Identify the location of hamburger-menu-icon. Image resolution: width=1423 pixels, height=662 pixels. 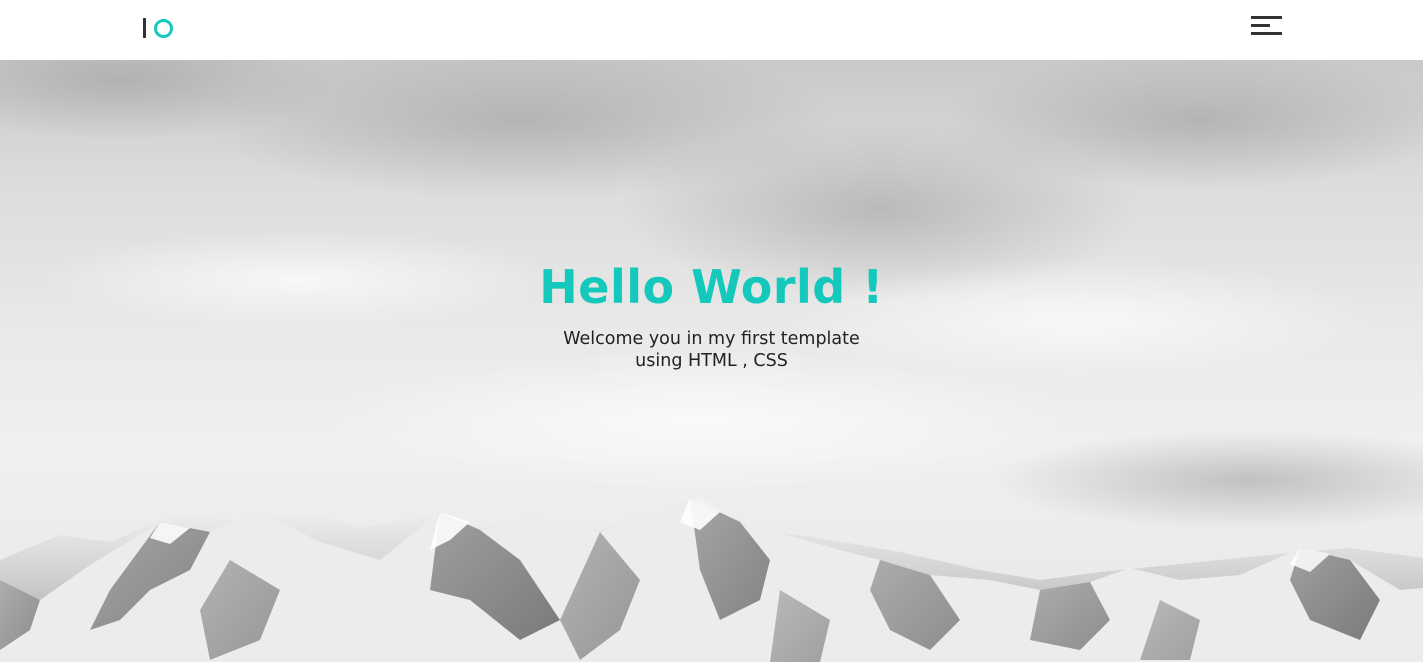
(1266, 26).